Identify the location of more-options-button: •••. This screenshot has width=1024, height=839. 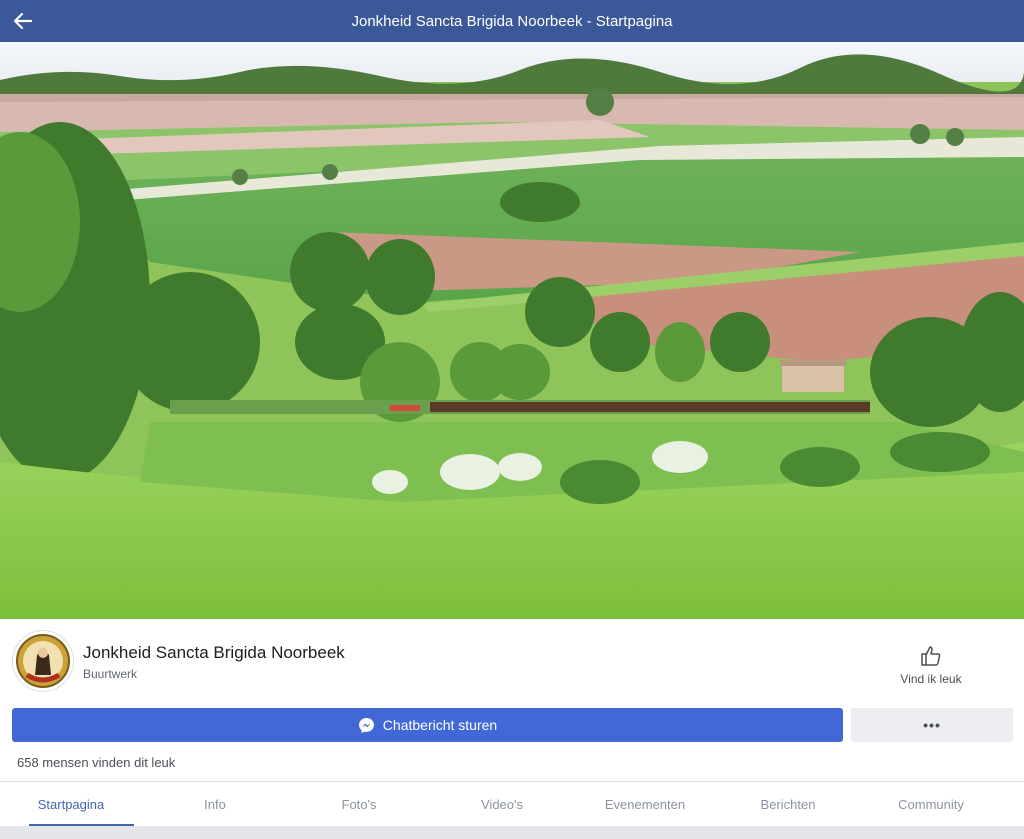
(932, 725).